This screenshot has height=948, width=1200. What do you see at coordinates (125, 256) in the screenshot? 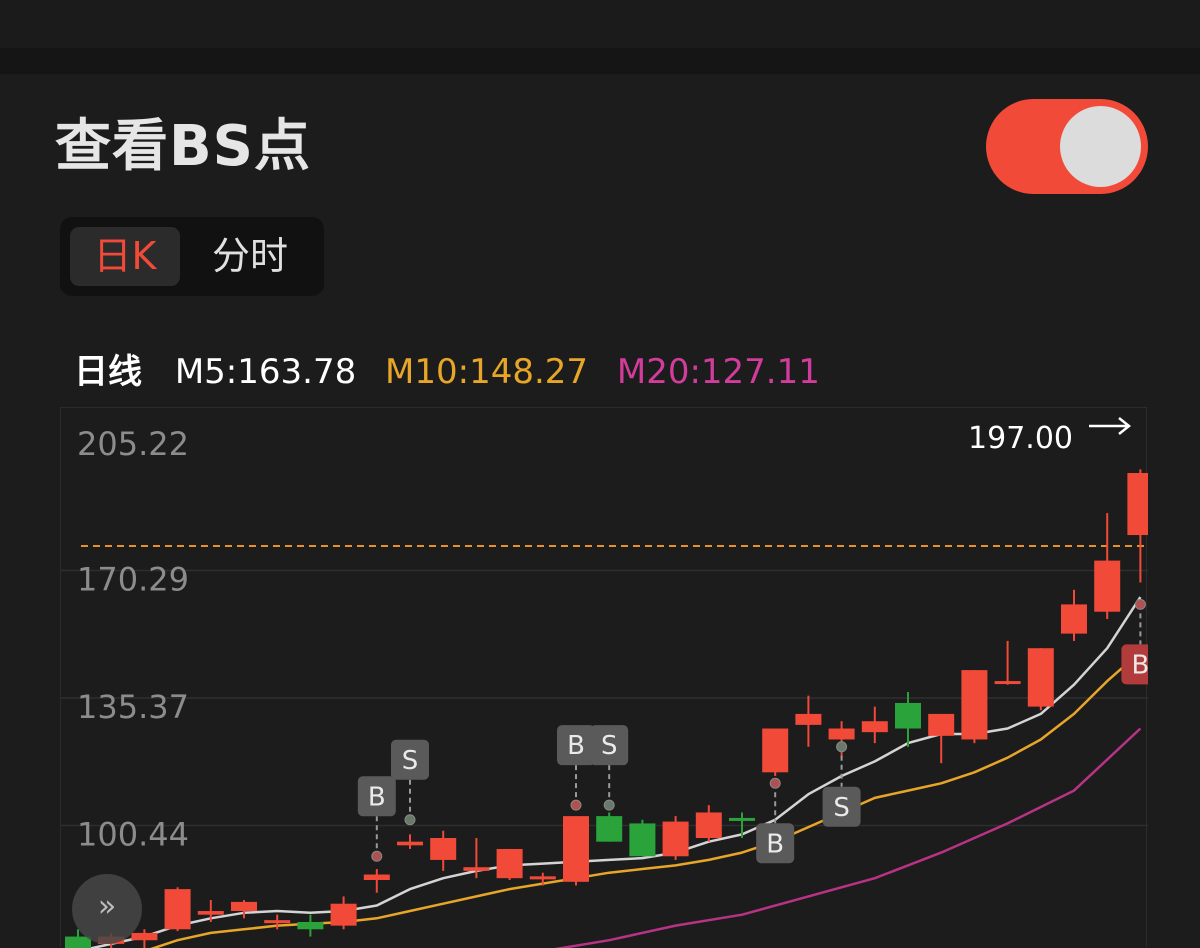
I see `tab-daily-k: 日K` at bounding box center [125, 256].